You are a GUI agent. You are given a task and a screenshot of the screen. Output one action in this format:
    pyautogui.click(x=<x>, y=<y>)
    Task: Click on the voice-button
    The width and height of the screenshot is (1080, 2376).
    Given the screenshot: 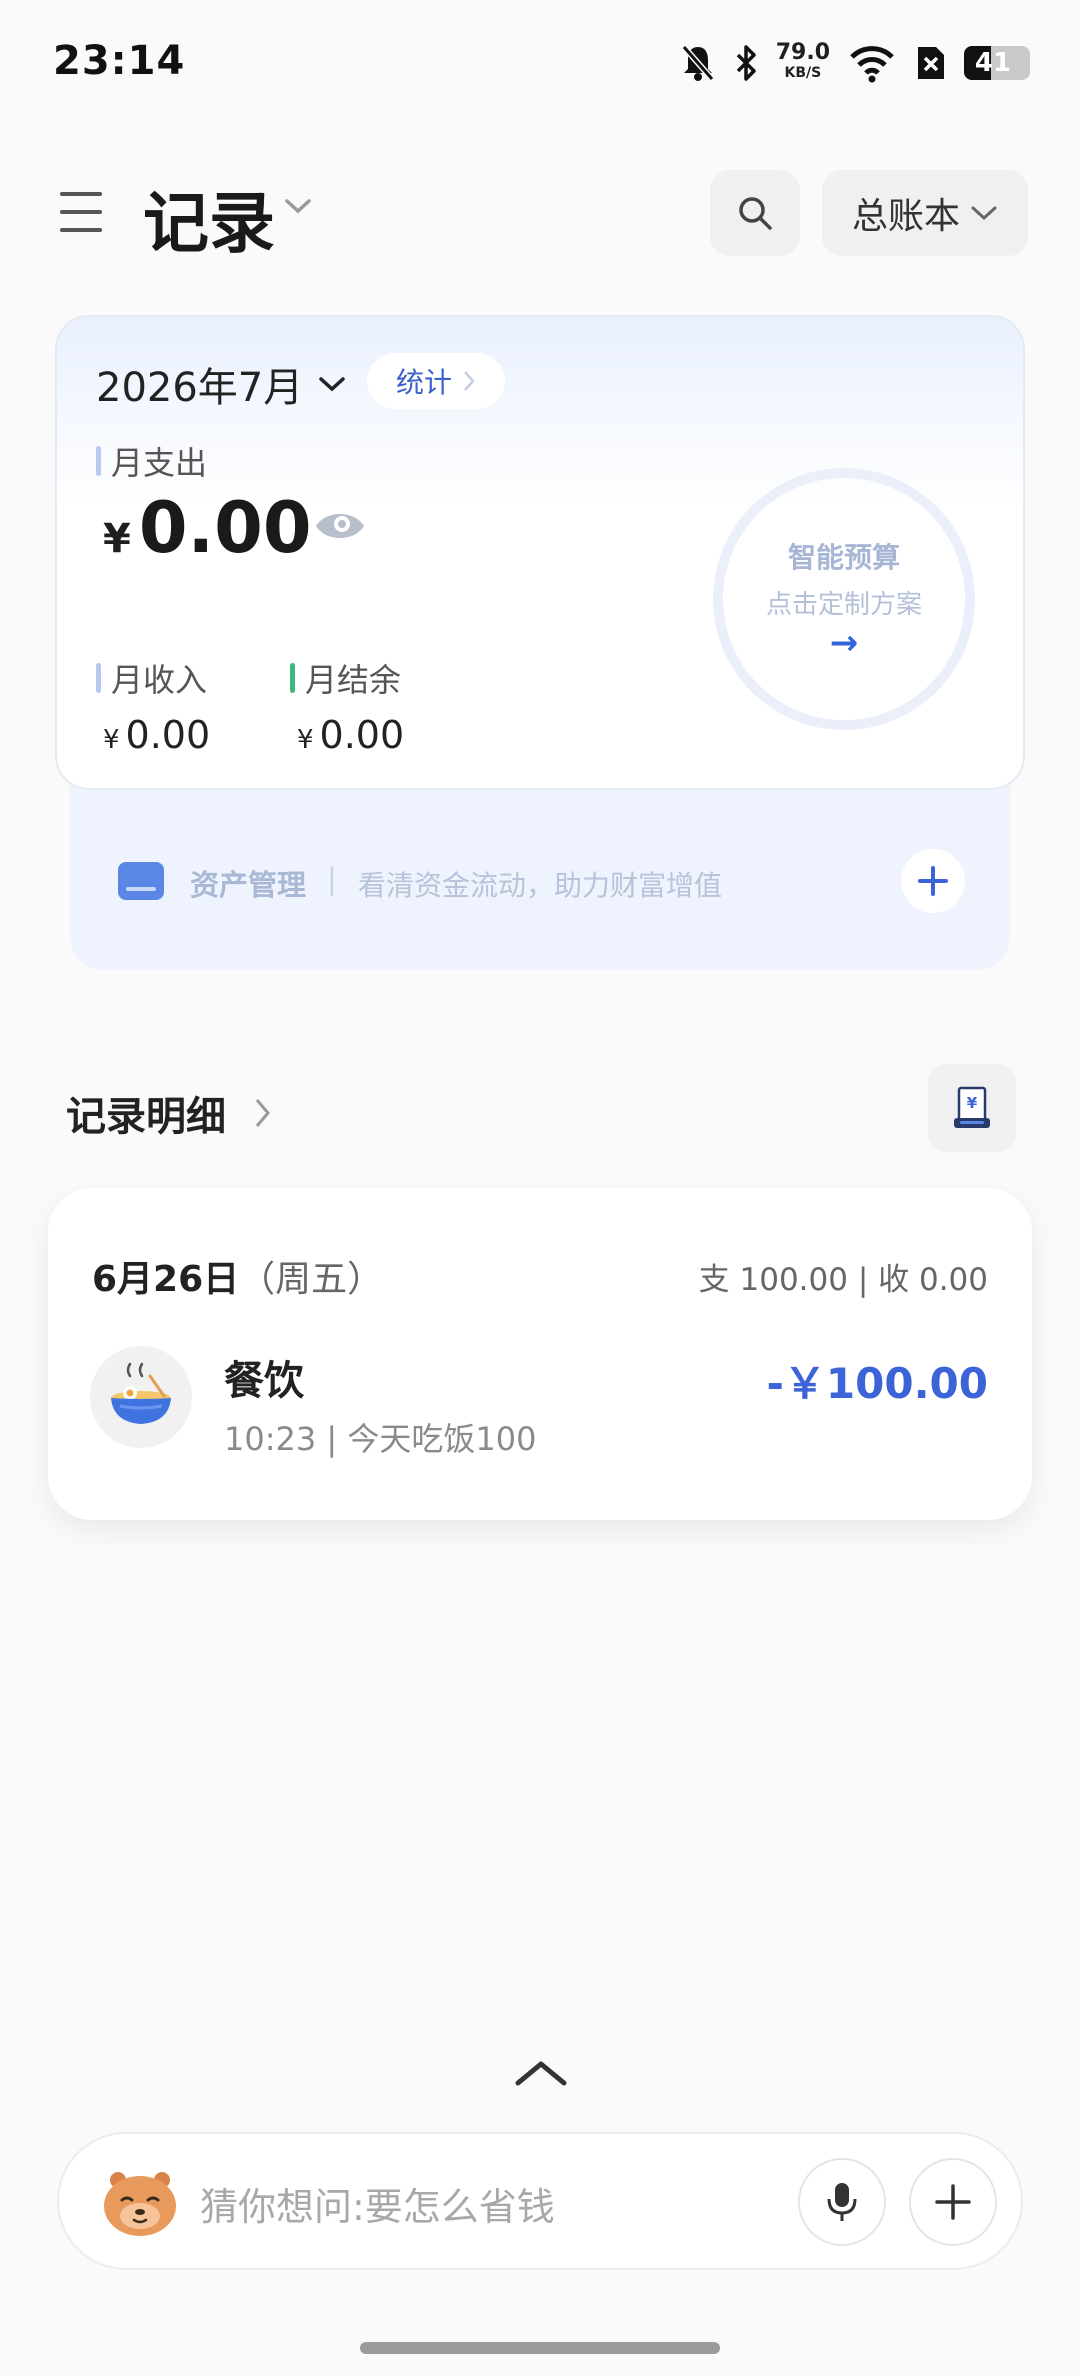 What is the action you would take?
    pyautogui.click(x=842, y=2202)
    